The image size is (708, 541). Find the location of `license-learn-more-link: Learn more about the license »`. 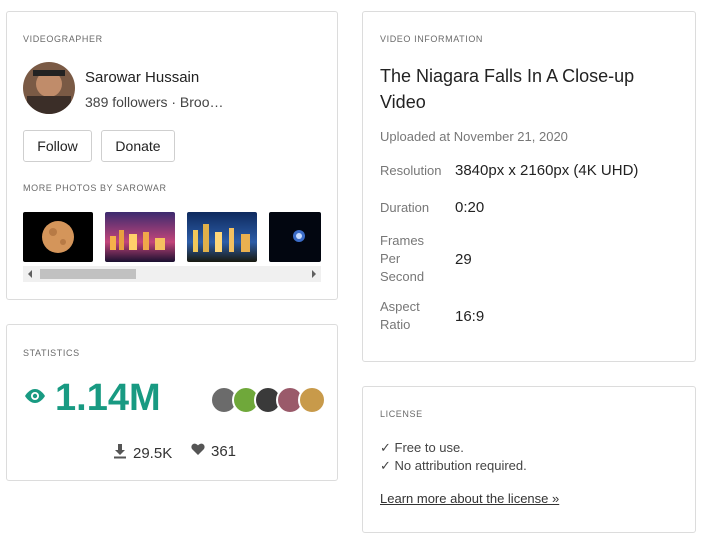

license-learn-more-link: Learn more about the license » is located at coordinates (469, 498).